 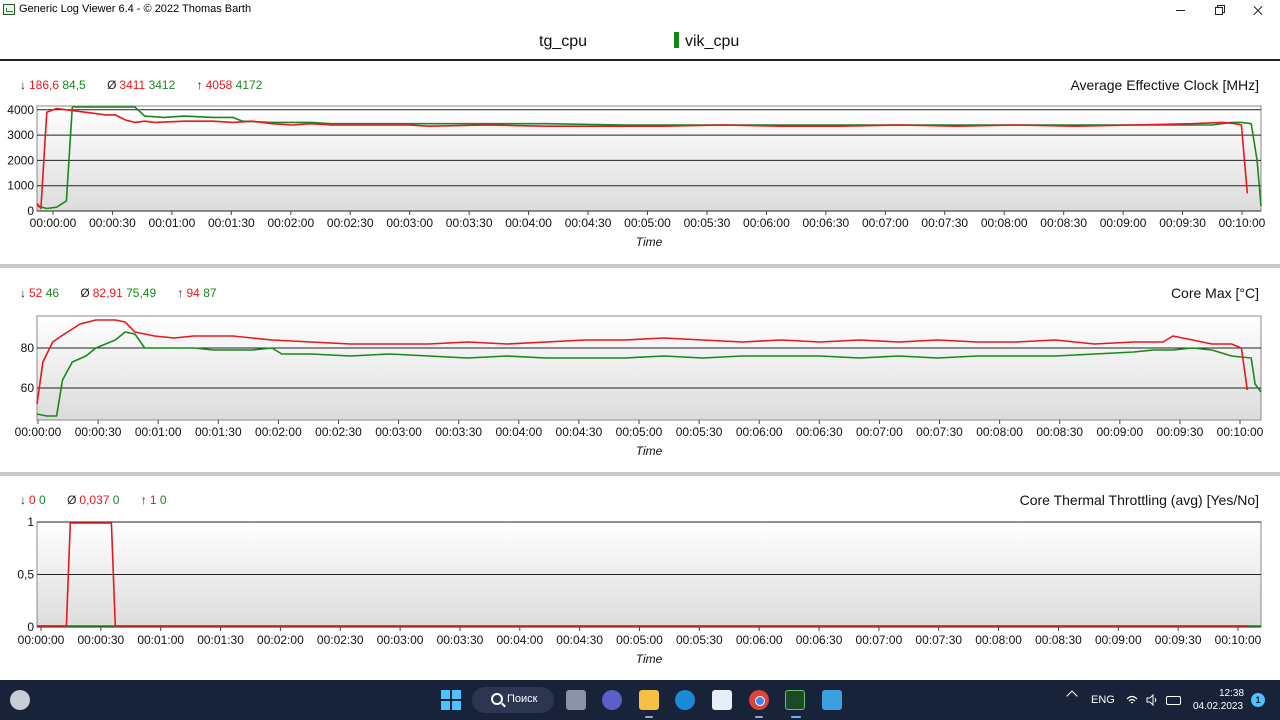 What do you see at coordinates (522, 699) in the screenshot?
I see `search-label: Поиск` at bounding box center [522, 699].